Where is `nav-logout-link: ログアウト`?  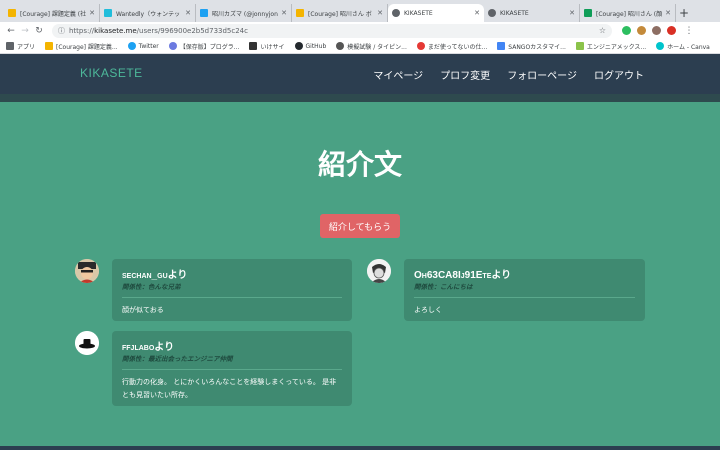 nav-logout-link: ログアウト is located at coordinates (619, 74).